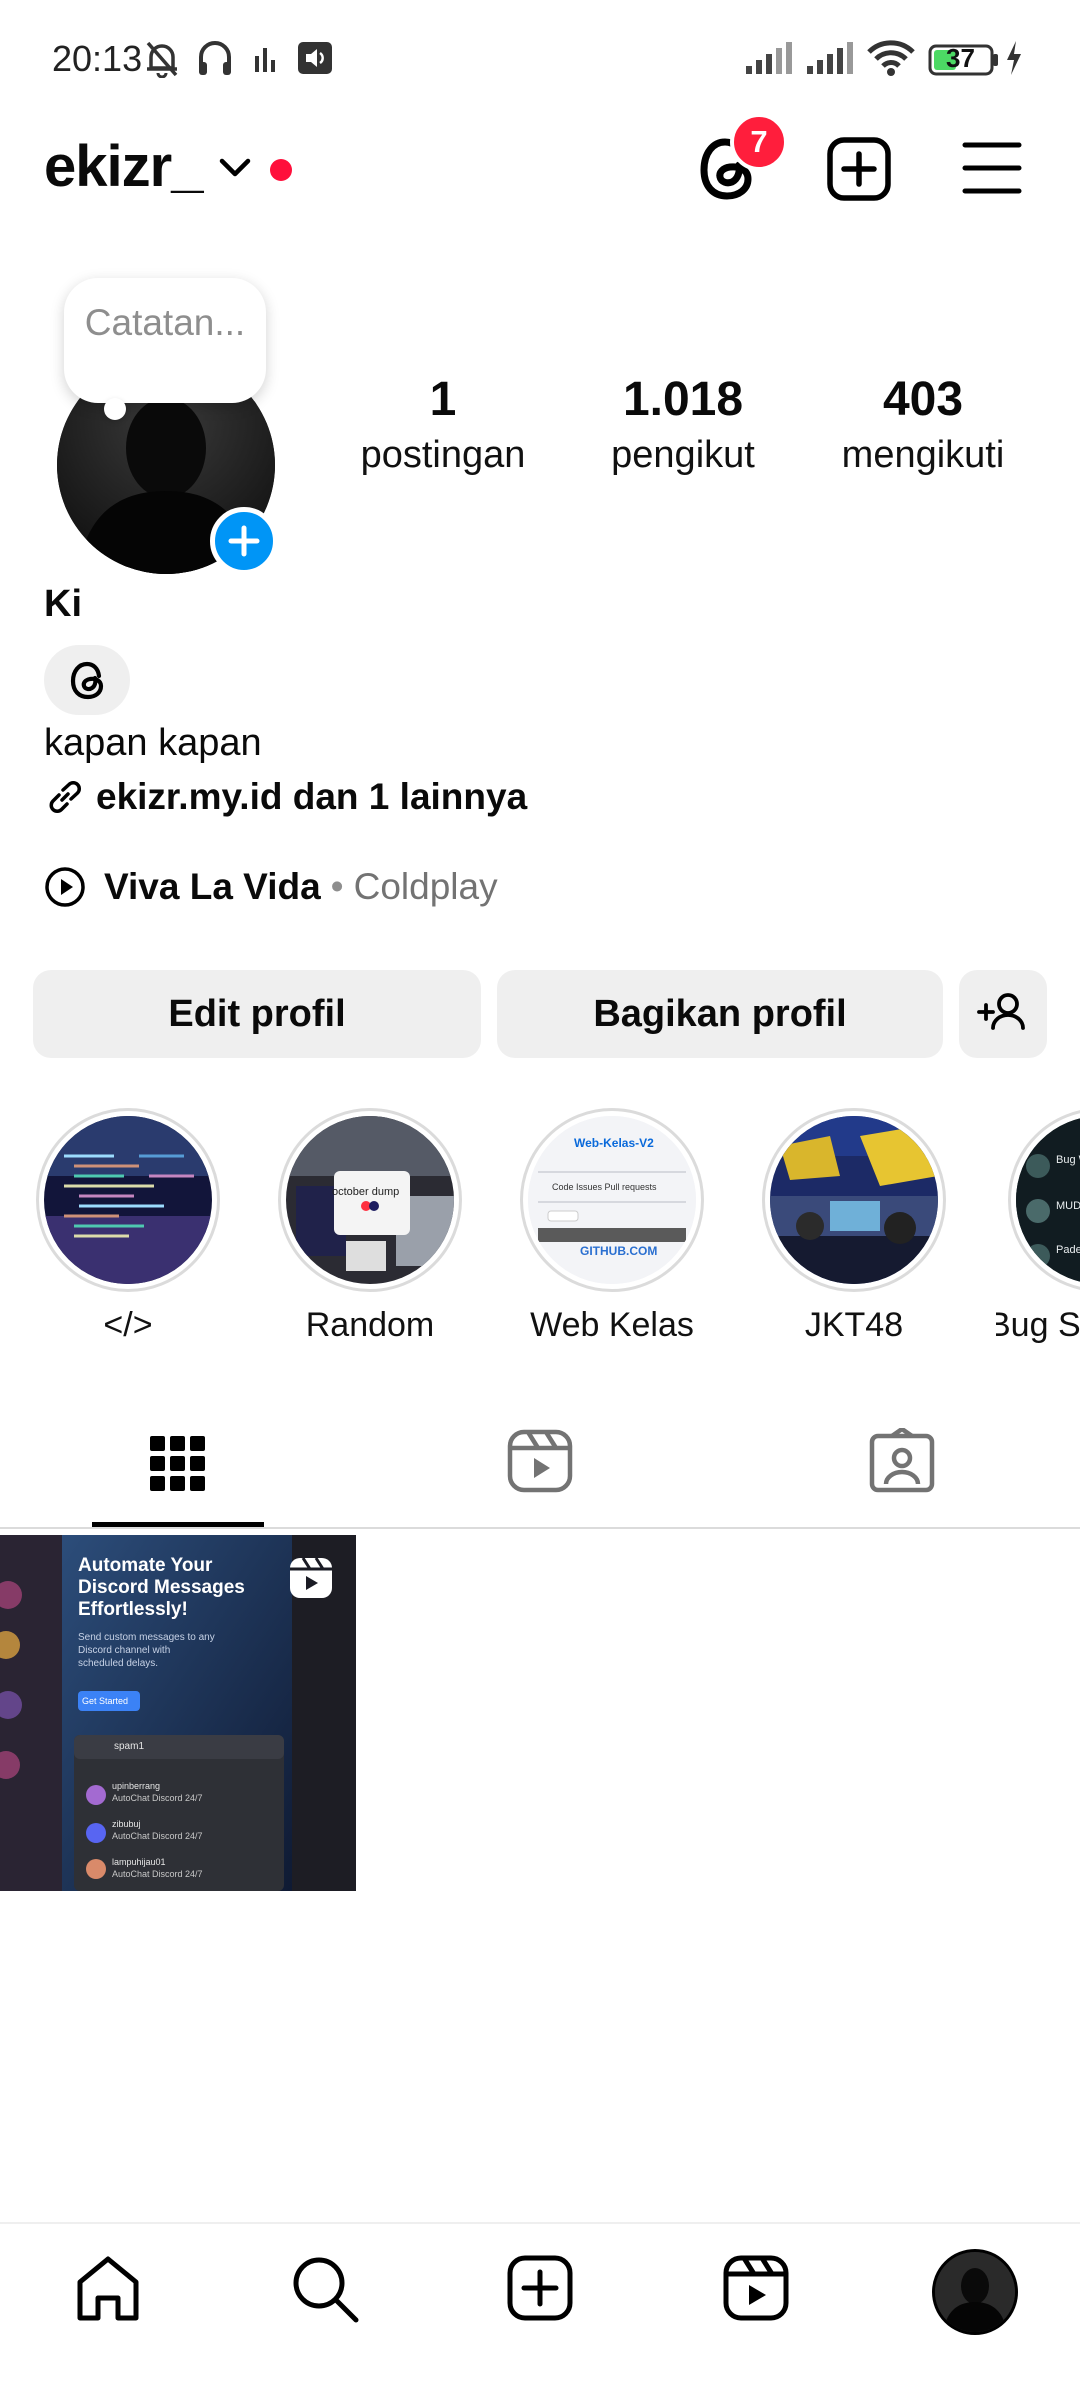 This screenshot has width=1080, height=2400. I want to click on highlight-thumbnail-line: Padeli, so click(1068, 1250).